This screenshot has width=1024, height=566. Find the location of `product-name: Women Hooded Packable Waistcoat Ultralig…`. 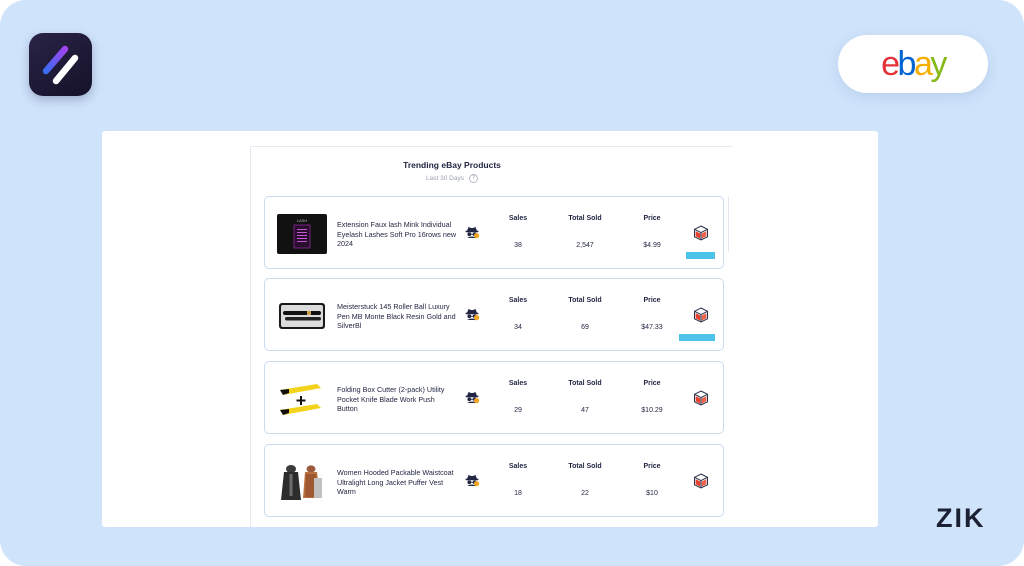

product-name: Women Hooded Packable Waistcoat Ultralig… is located at coordinates (397, 482).